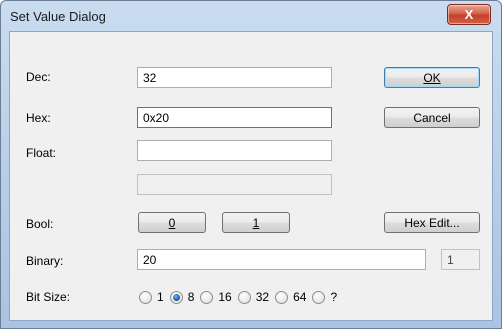 The image size is (502, 329). What do you see at coordinates (216, 297) in the screenshot?
I see `bit-size-radio-16: 16` at bounding box center [216, 297].